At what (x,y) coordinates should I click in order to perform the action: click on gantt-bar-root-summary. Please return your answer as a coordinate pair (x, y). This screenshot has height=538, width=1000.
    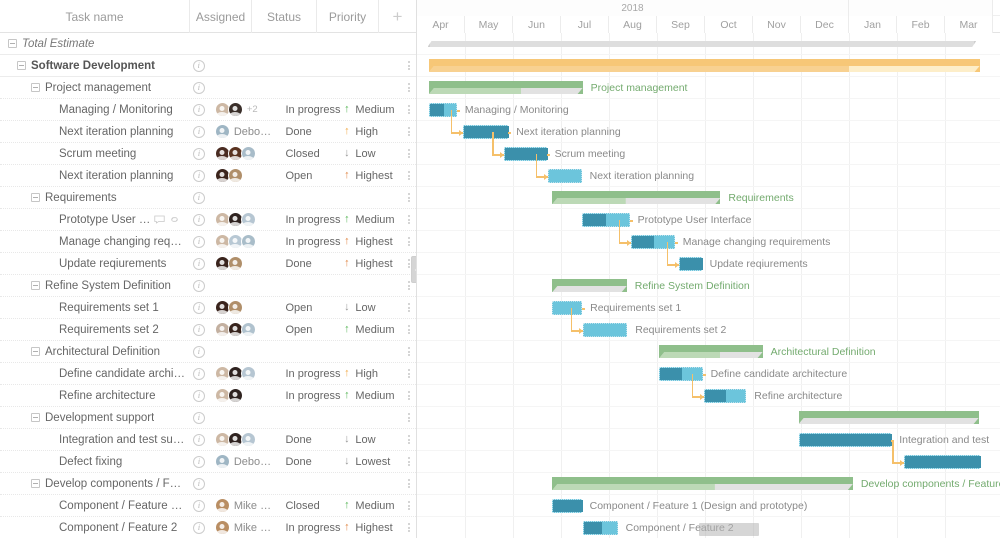
    Looking at the image, I should click on (704, 65).